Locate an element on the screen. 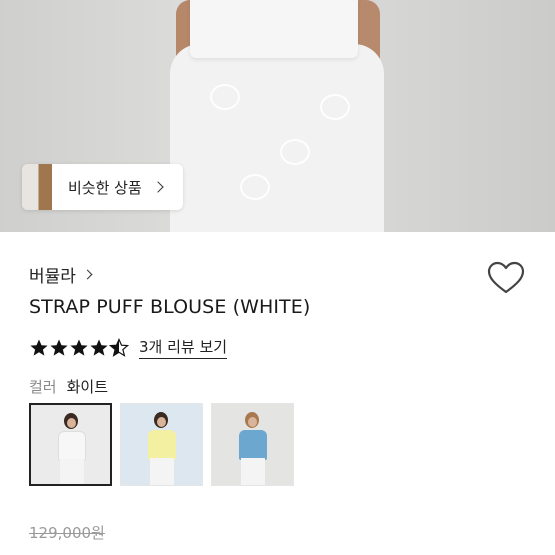  color-swatch-white is located at coordinates (70, 444).